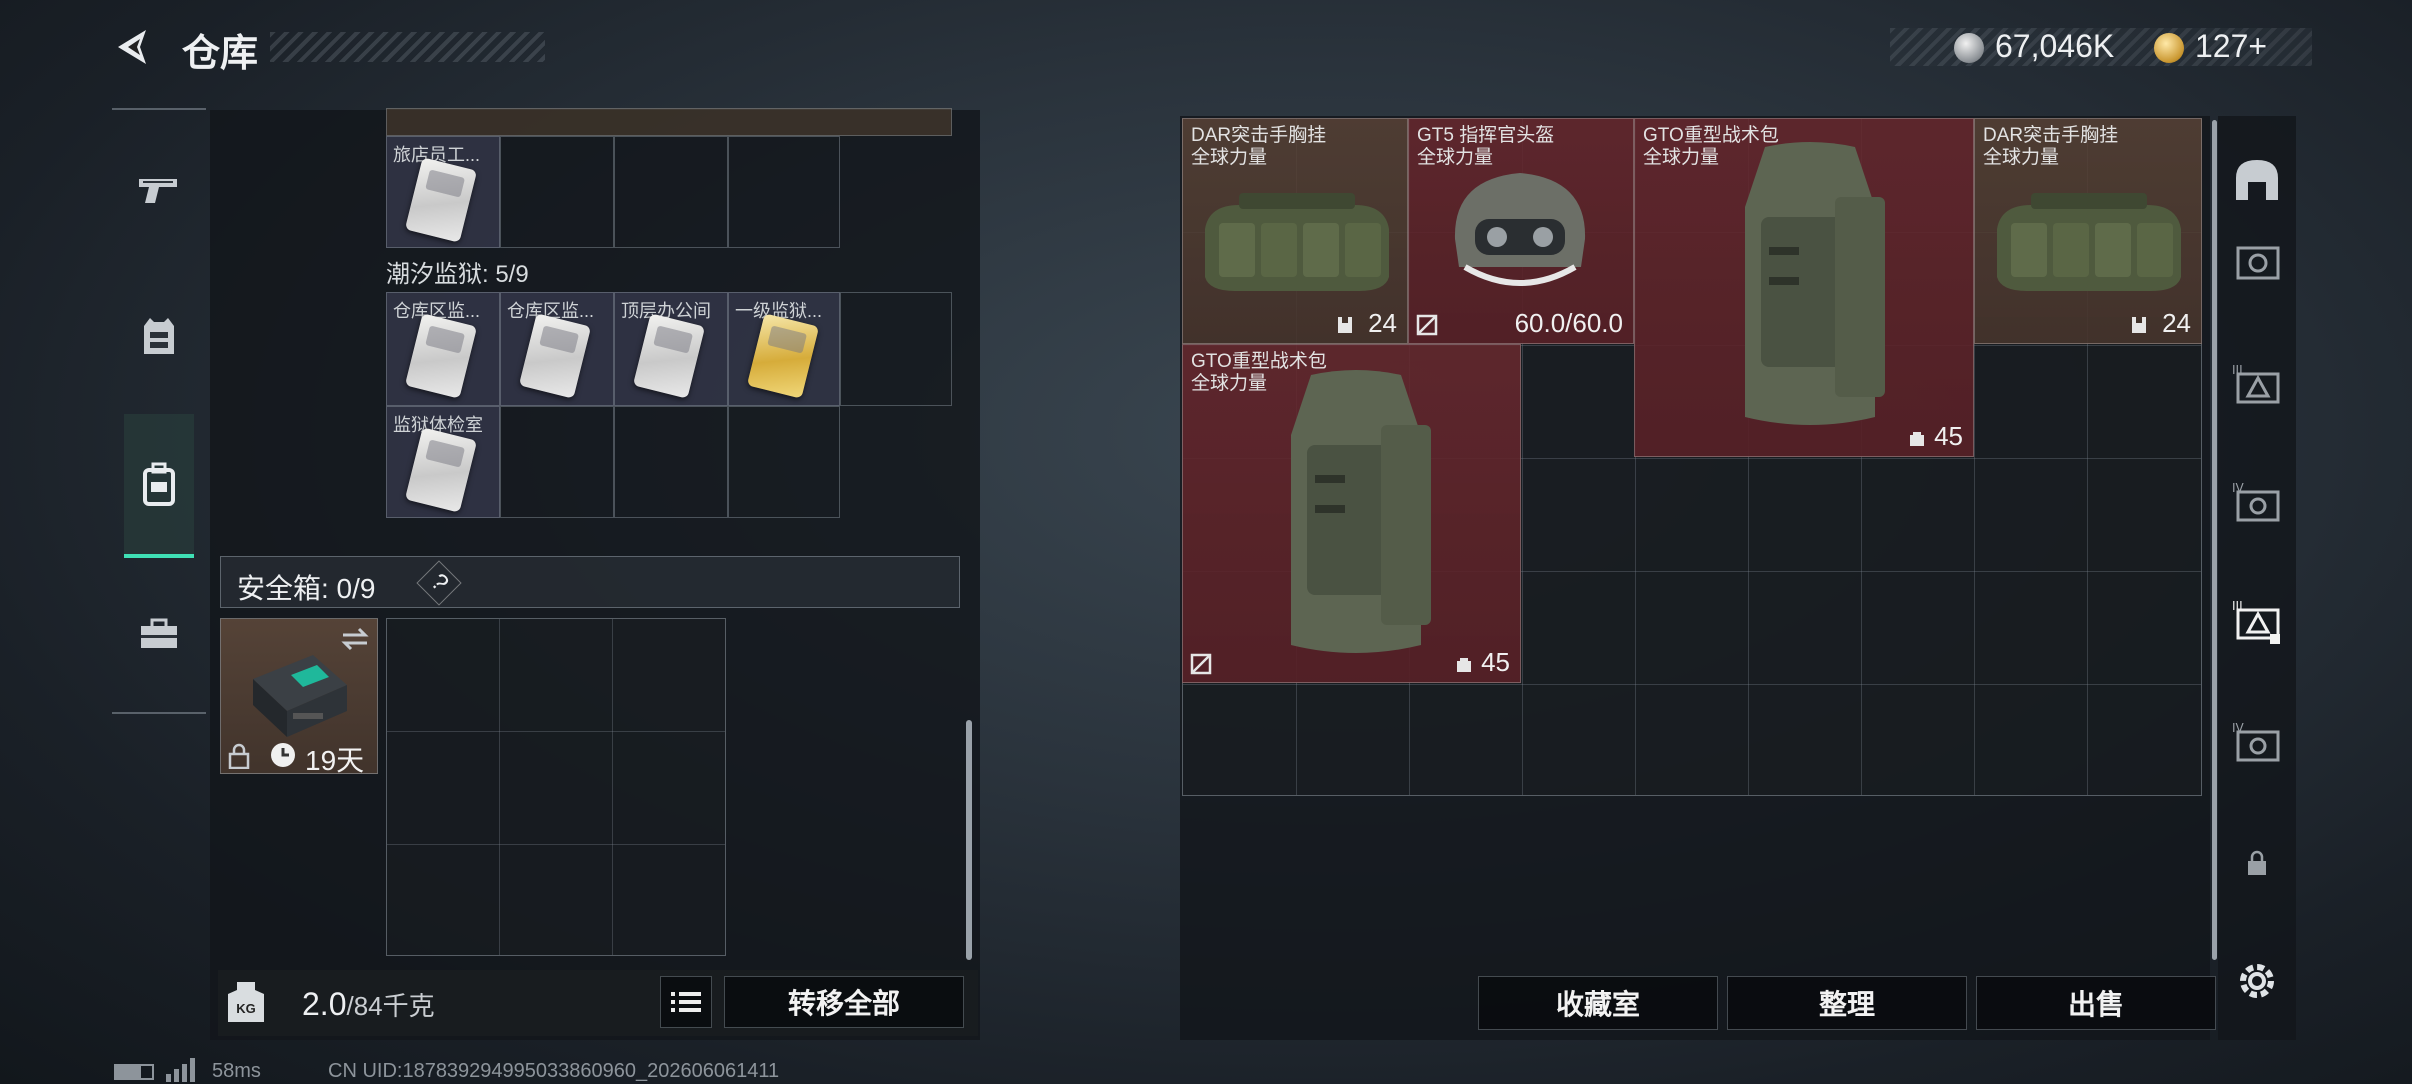  Describe the element at coordinates (2055, 46) in the screenshot. I see `currency1-value: 67,046K` at that location.